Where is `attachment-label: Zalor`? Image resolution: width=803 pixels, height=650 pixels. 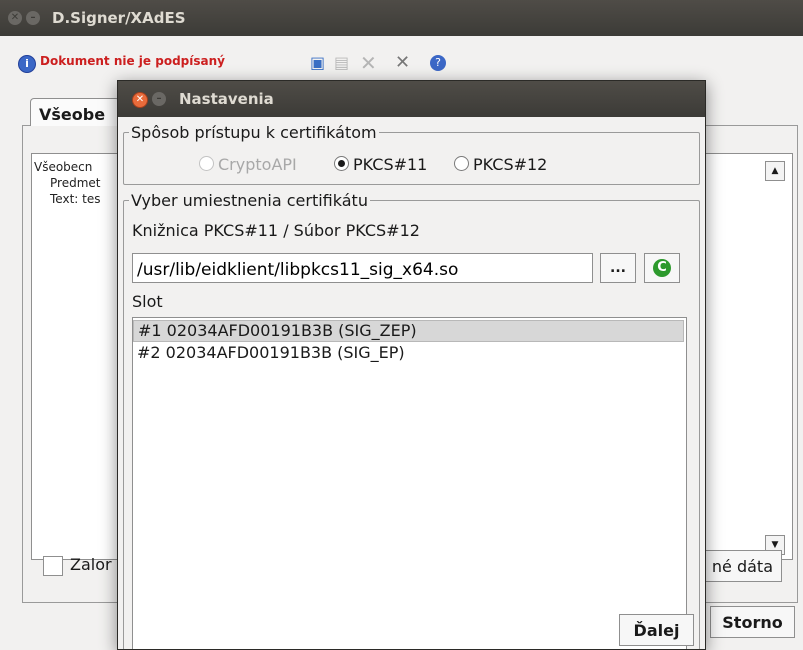
attachment-label: Zalor is located at coordinates (91, 564).